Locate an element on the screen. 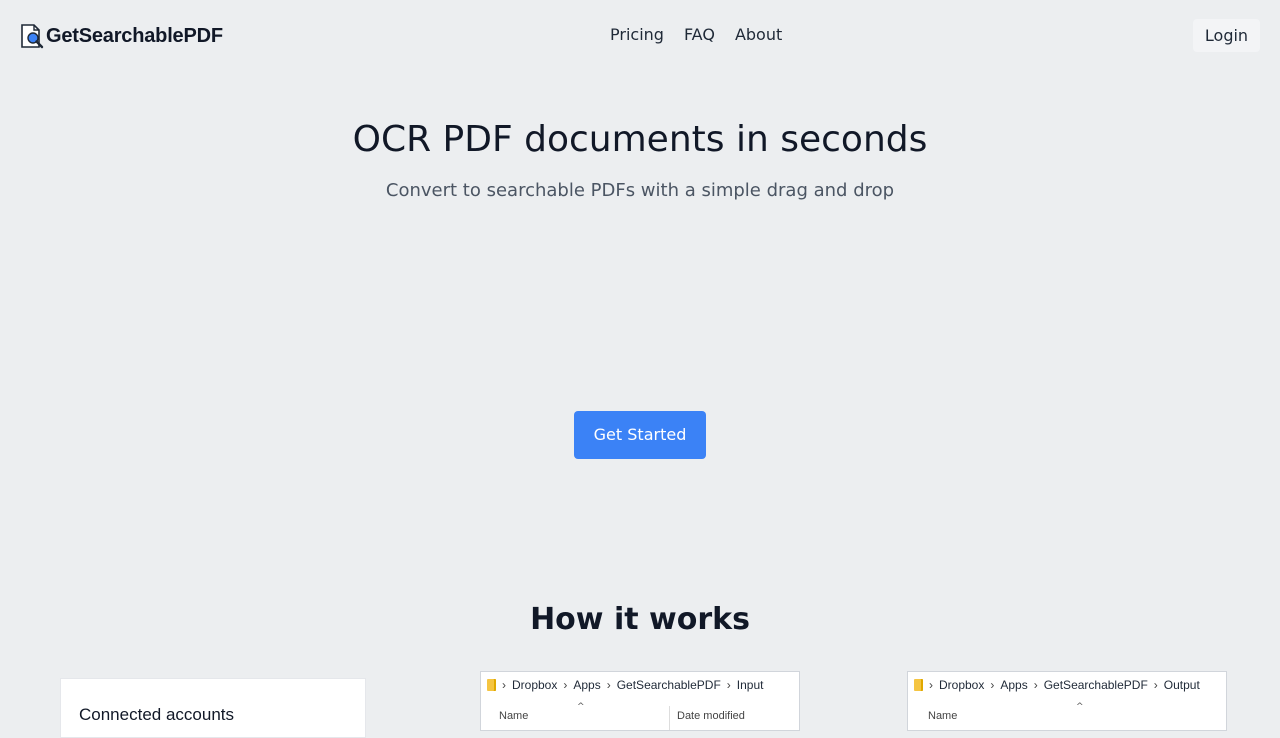 Image resolution: width=1280 pixels, height=738 pixels. document-search-icon is located at coordinates (32, 36).